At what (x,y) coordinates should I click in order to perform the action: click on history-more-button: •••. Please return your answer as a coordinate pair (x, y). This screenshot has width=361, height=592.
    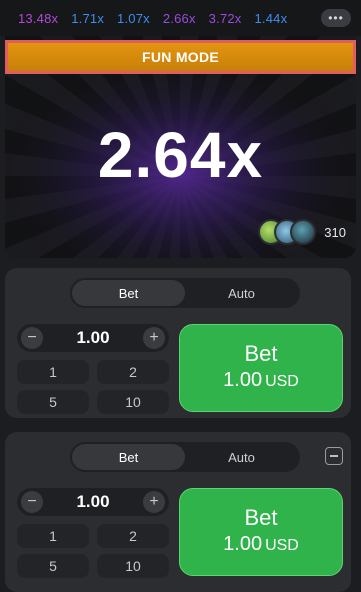
    Looking at the image, I should click on (336, 18).